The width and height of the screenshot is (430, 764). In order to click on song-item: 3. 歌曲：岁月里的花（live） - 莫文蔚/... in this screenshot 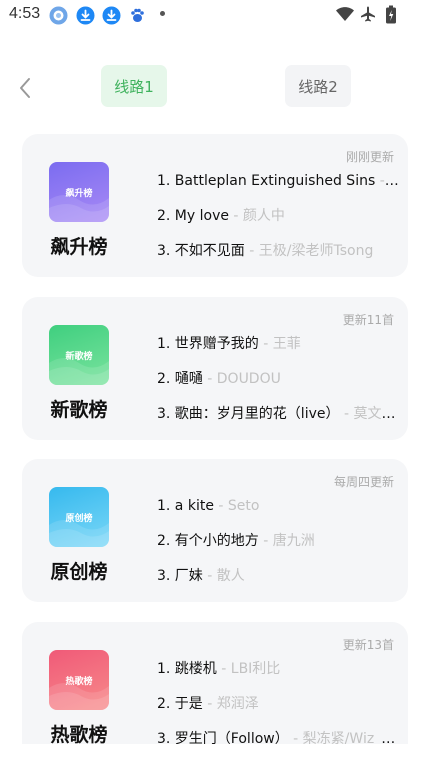, I will do `click(280, 422)`.